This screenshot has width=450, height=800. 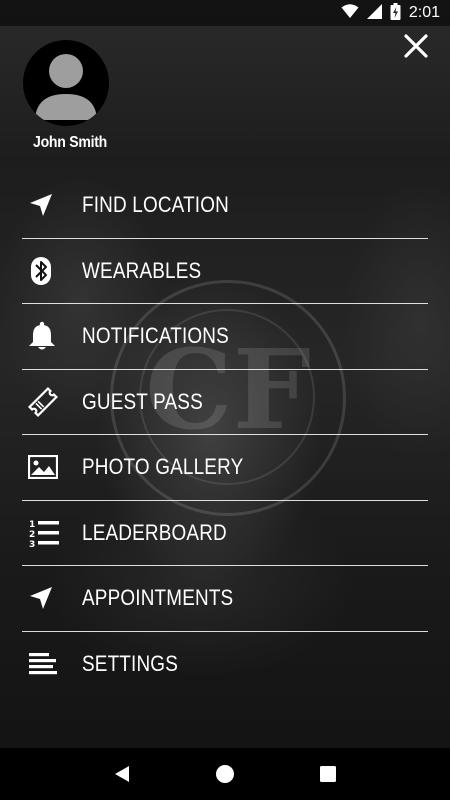 I want to click on menu-item-label: WEARABLES, so click(x=142, y=270).